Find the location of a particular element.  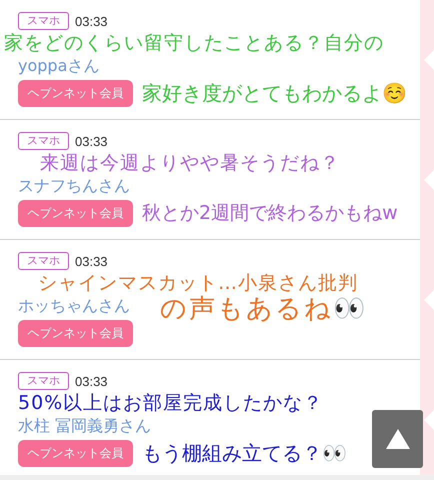

caption-text: 秋とか2週間で終わるかもねw is located at coordinates (270, 213).